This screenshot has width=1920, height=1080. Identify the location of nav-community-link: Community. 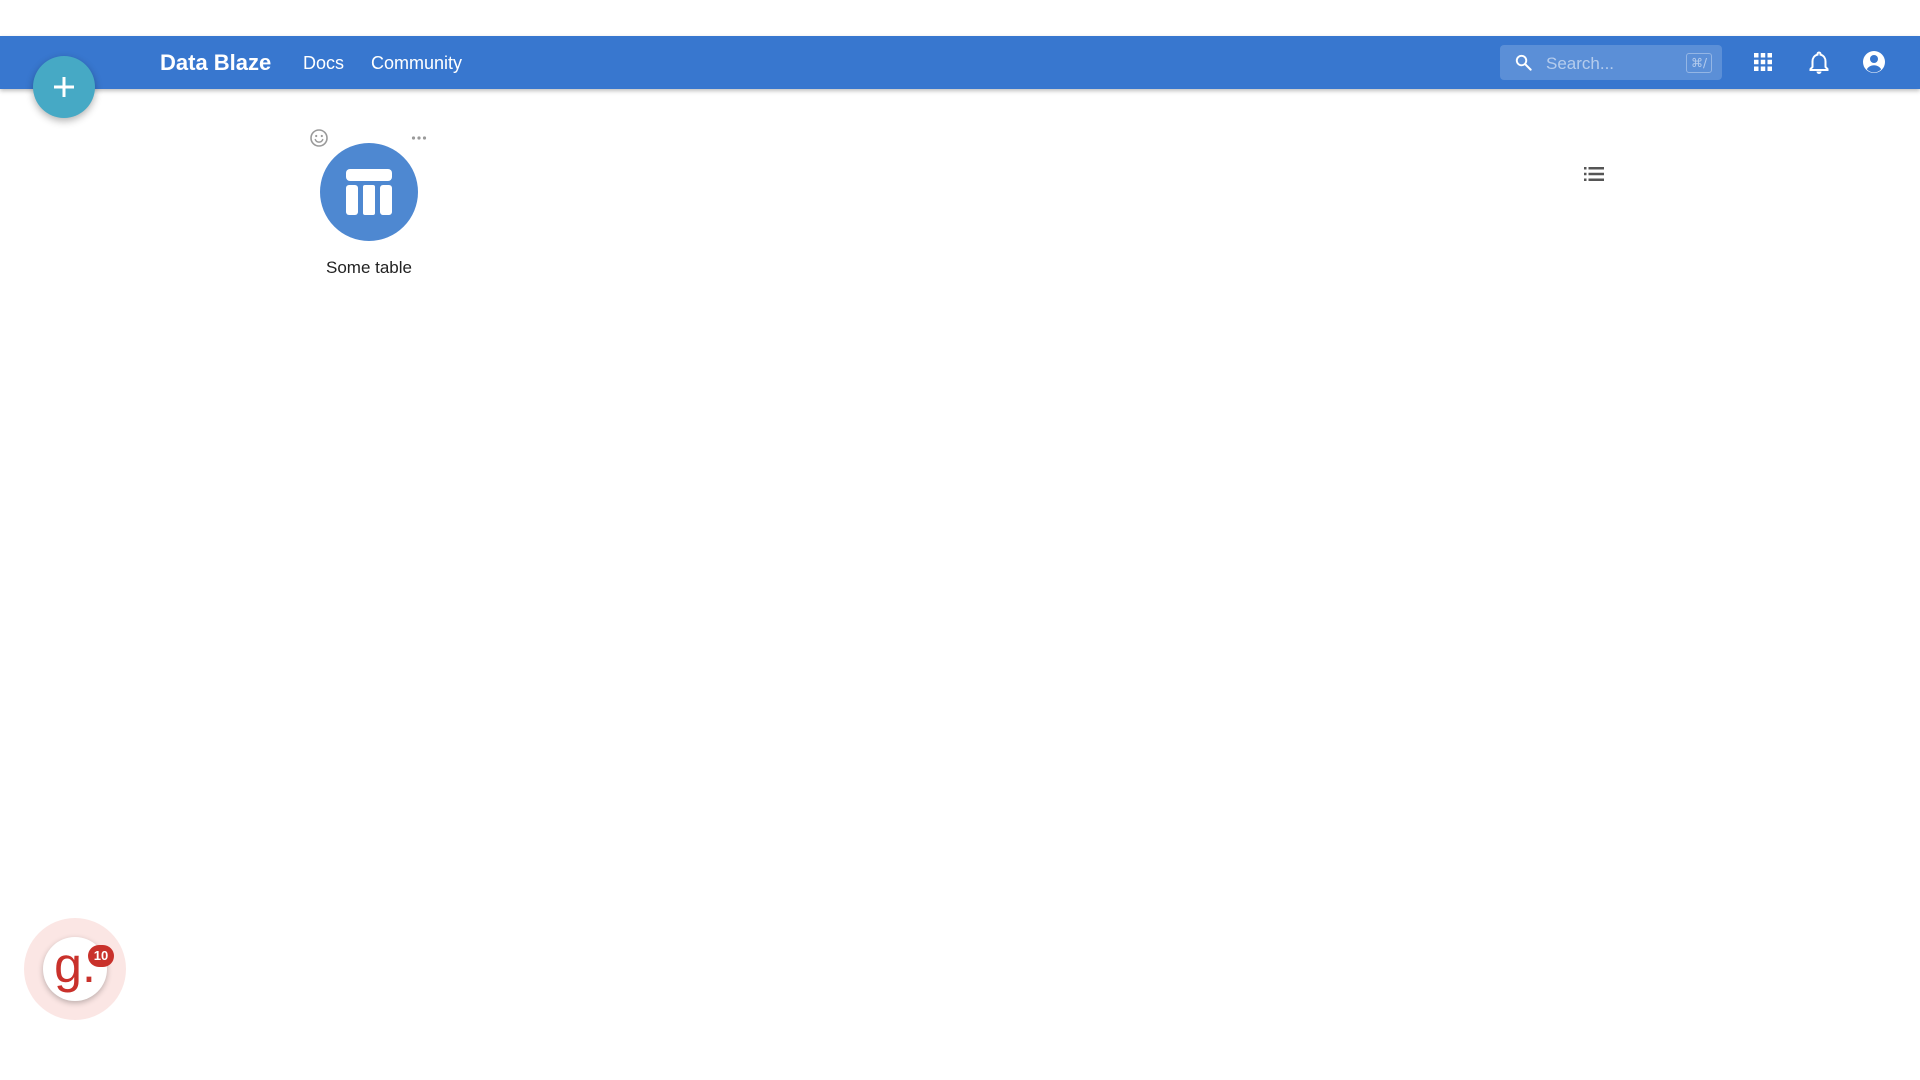
(416, 62).